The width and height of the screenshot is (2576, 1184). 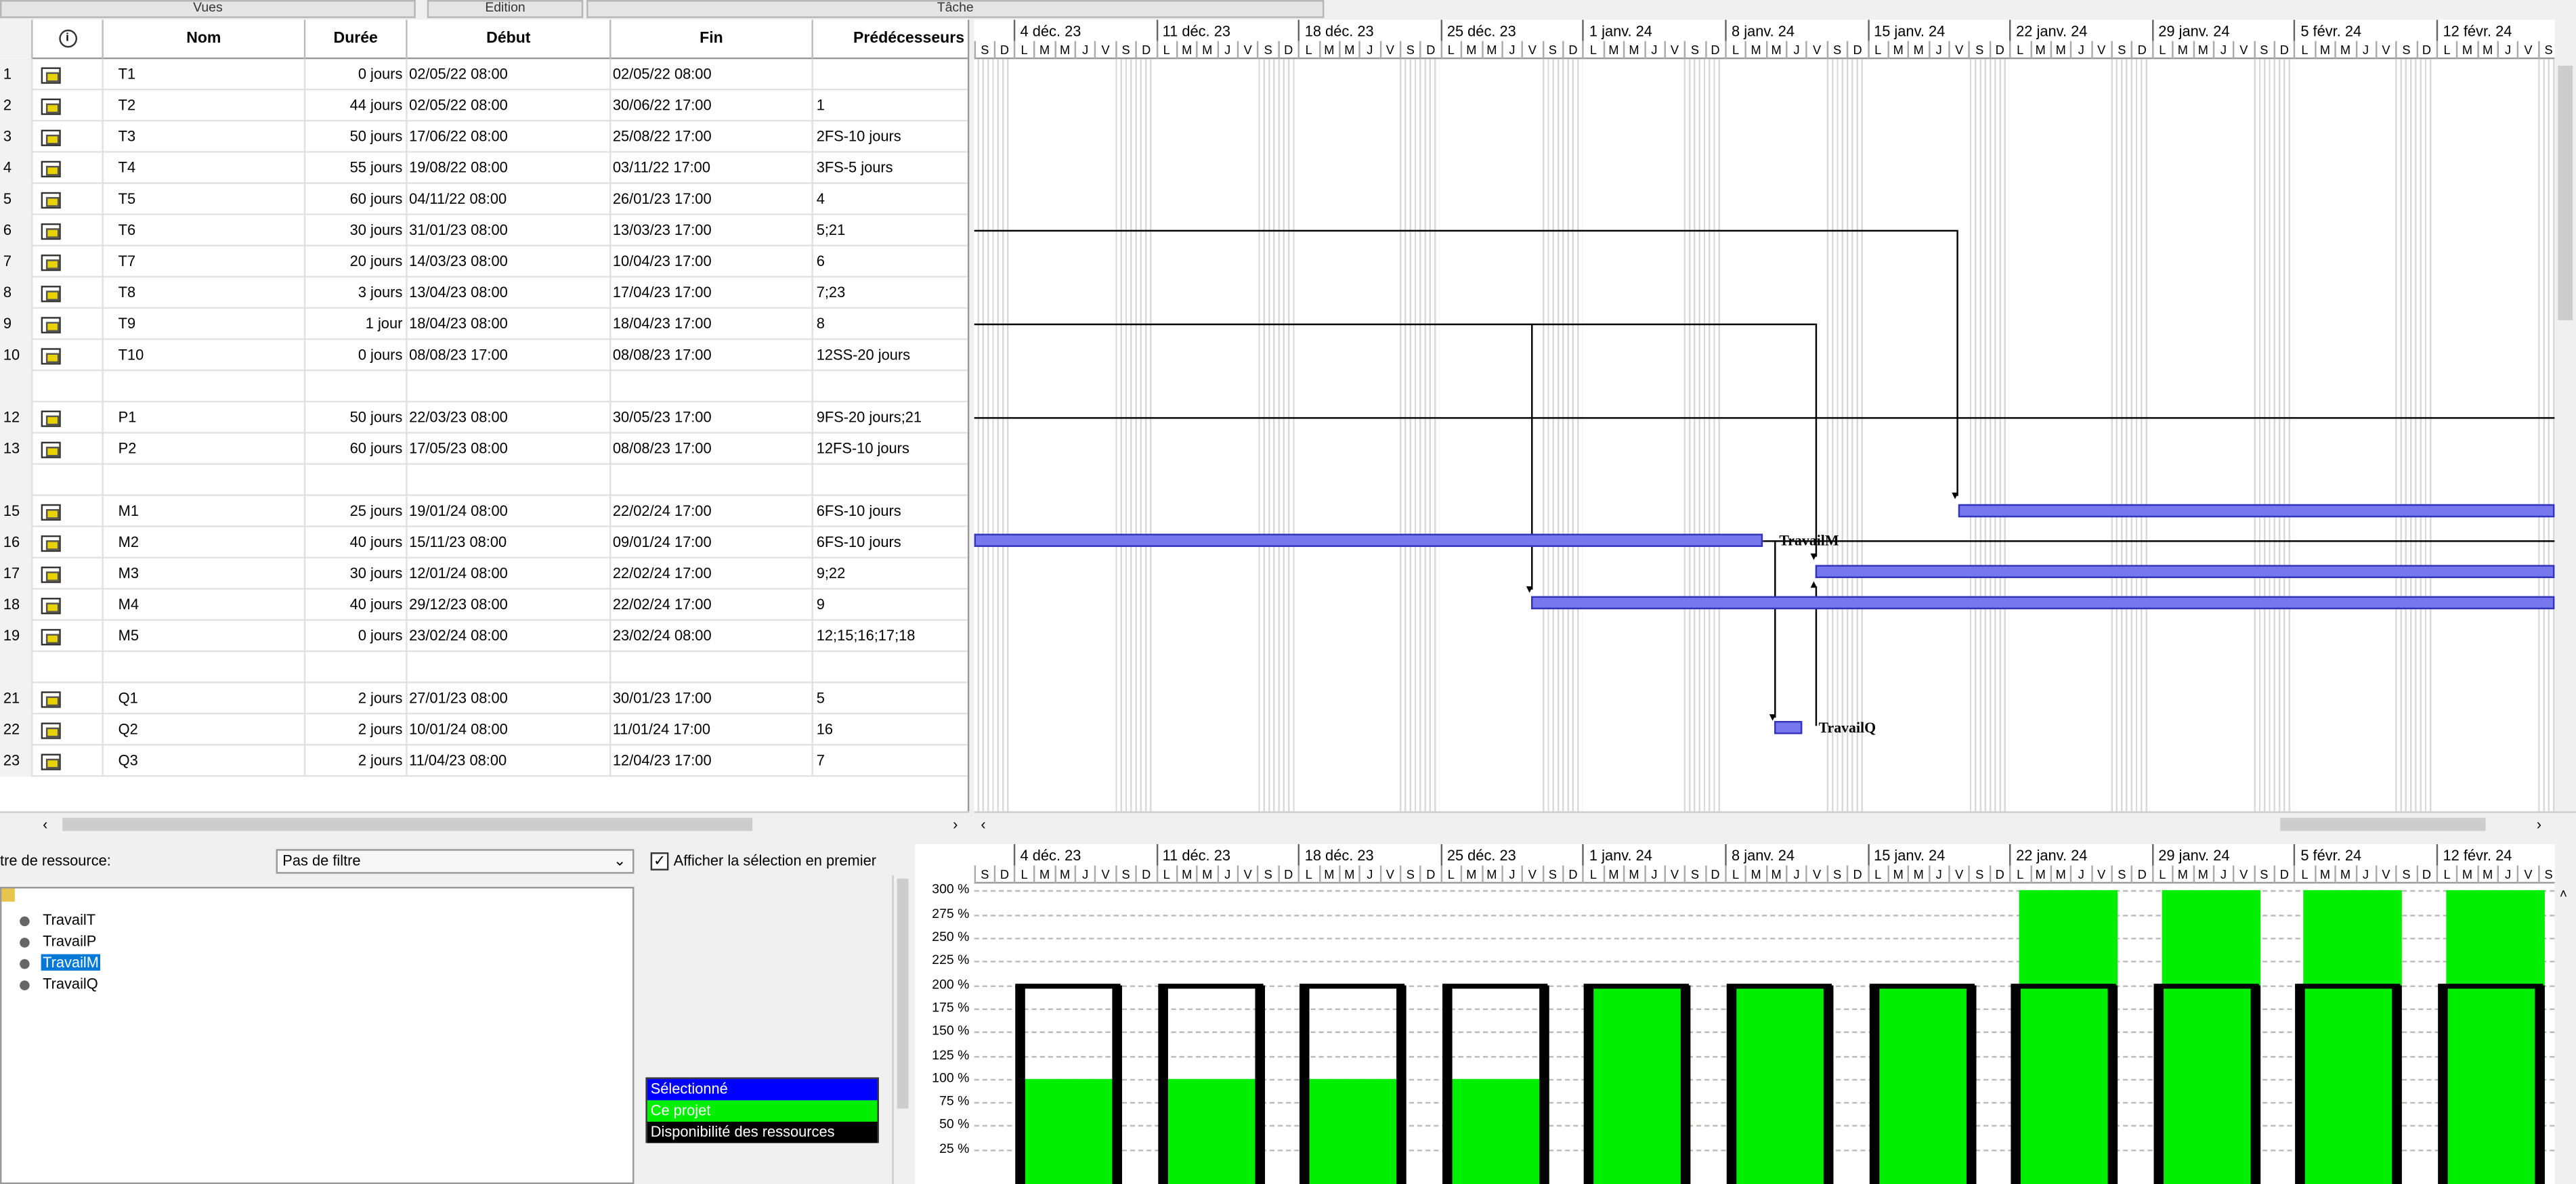 What do you see at coordinates (509, 574) in the screenshot?
I see `start-cell: 12/01/24 08:00` at bounding box center [509, 574].